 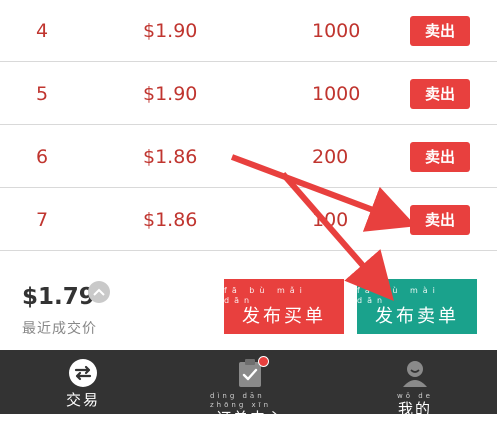 I want to click on sell-button-pinyin: fā bù mài dān, so click(x=398, y=295).